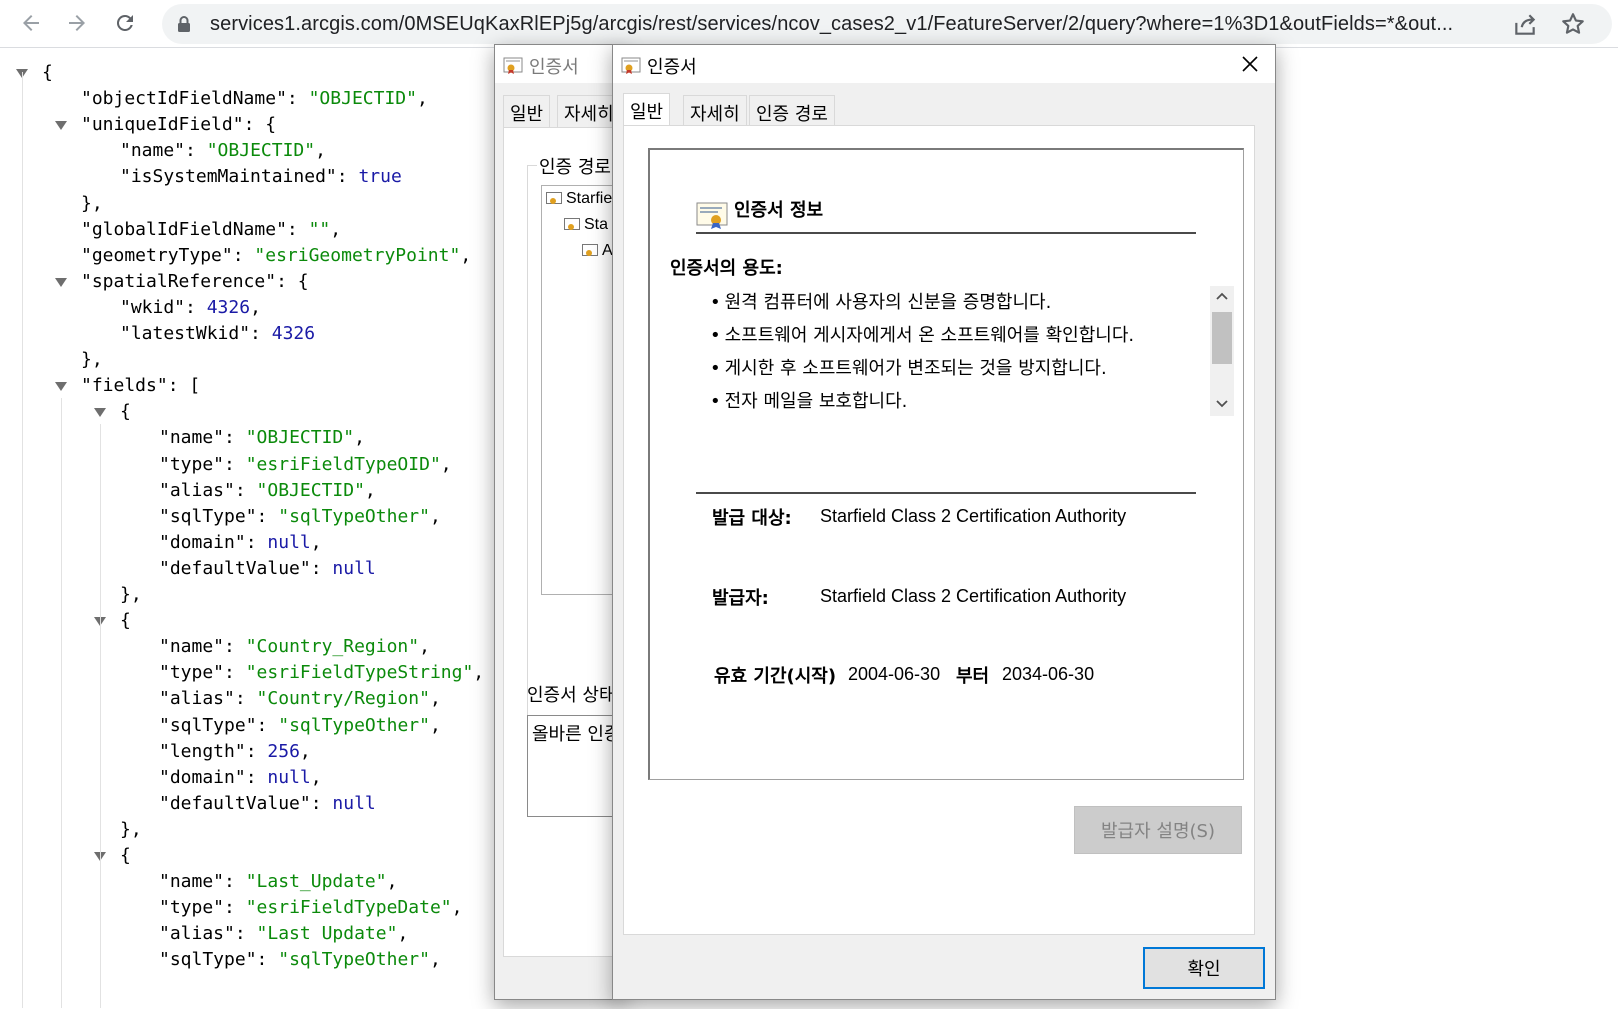 The image size is (1618, 1009). Describe the element at coordinates (1250, 64) in the screenshot. I see `close-button` at that location.